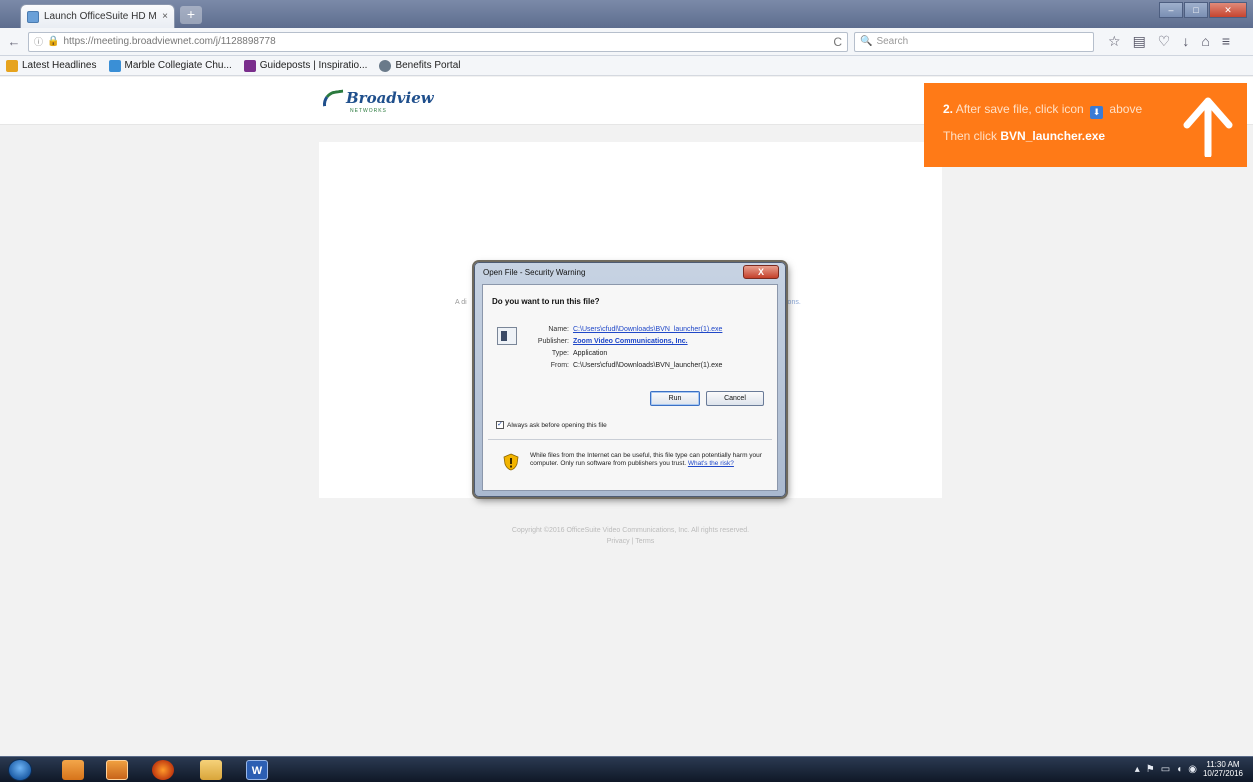 This screenshot has height=782, width=1253. I want to click on system-tray: ▴ ⚑ ▭ ◖ ◉ 11:30 AM 10/27/2016, so click(1189, 769).